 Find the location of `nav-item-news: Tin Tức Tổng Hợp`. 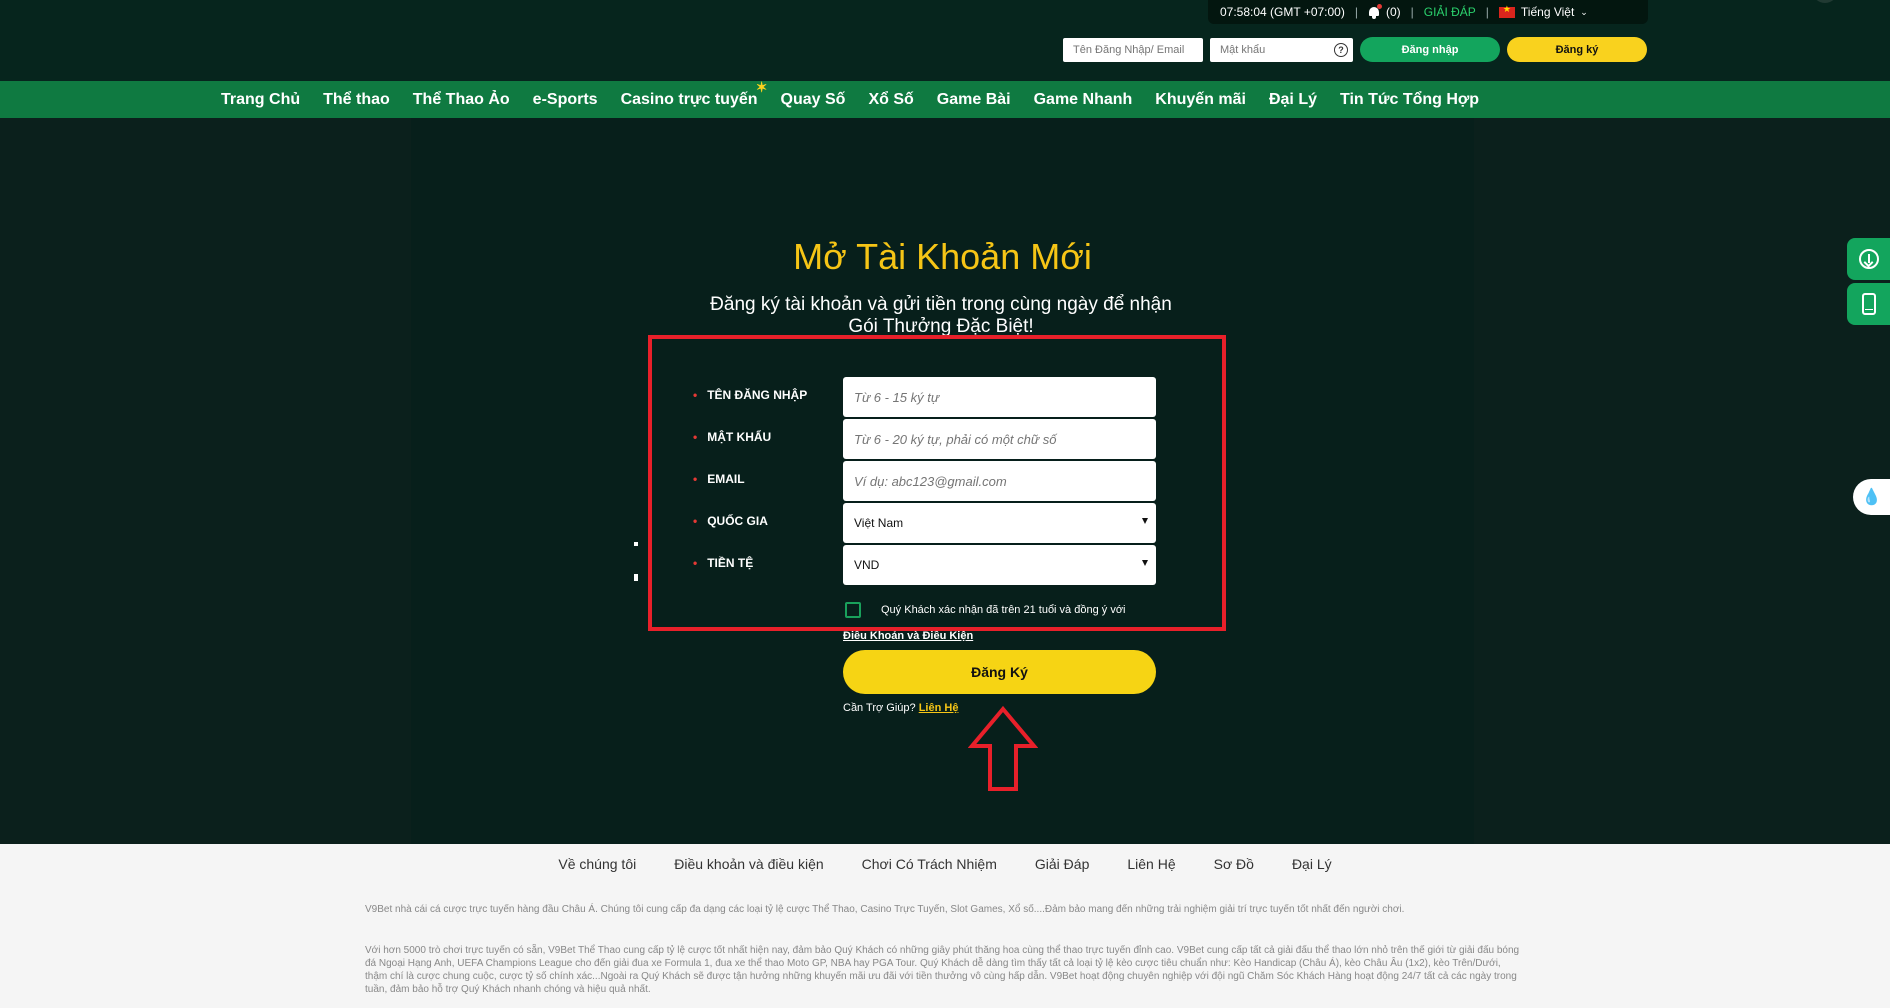

nav-item-news: Tin Tức Tổng Hợp is located at coordinates (1409, 100).